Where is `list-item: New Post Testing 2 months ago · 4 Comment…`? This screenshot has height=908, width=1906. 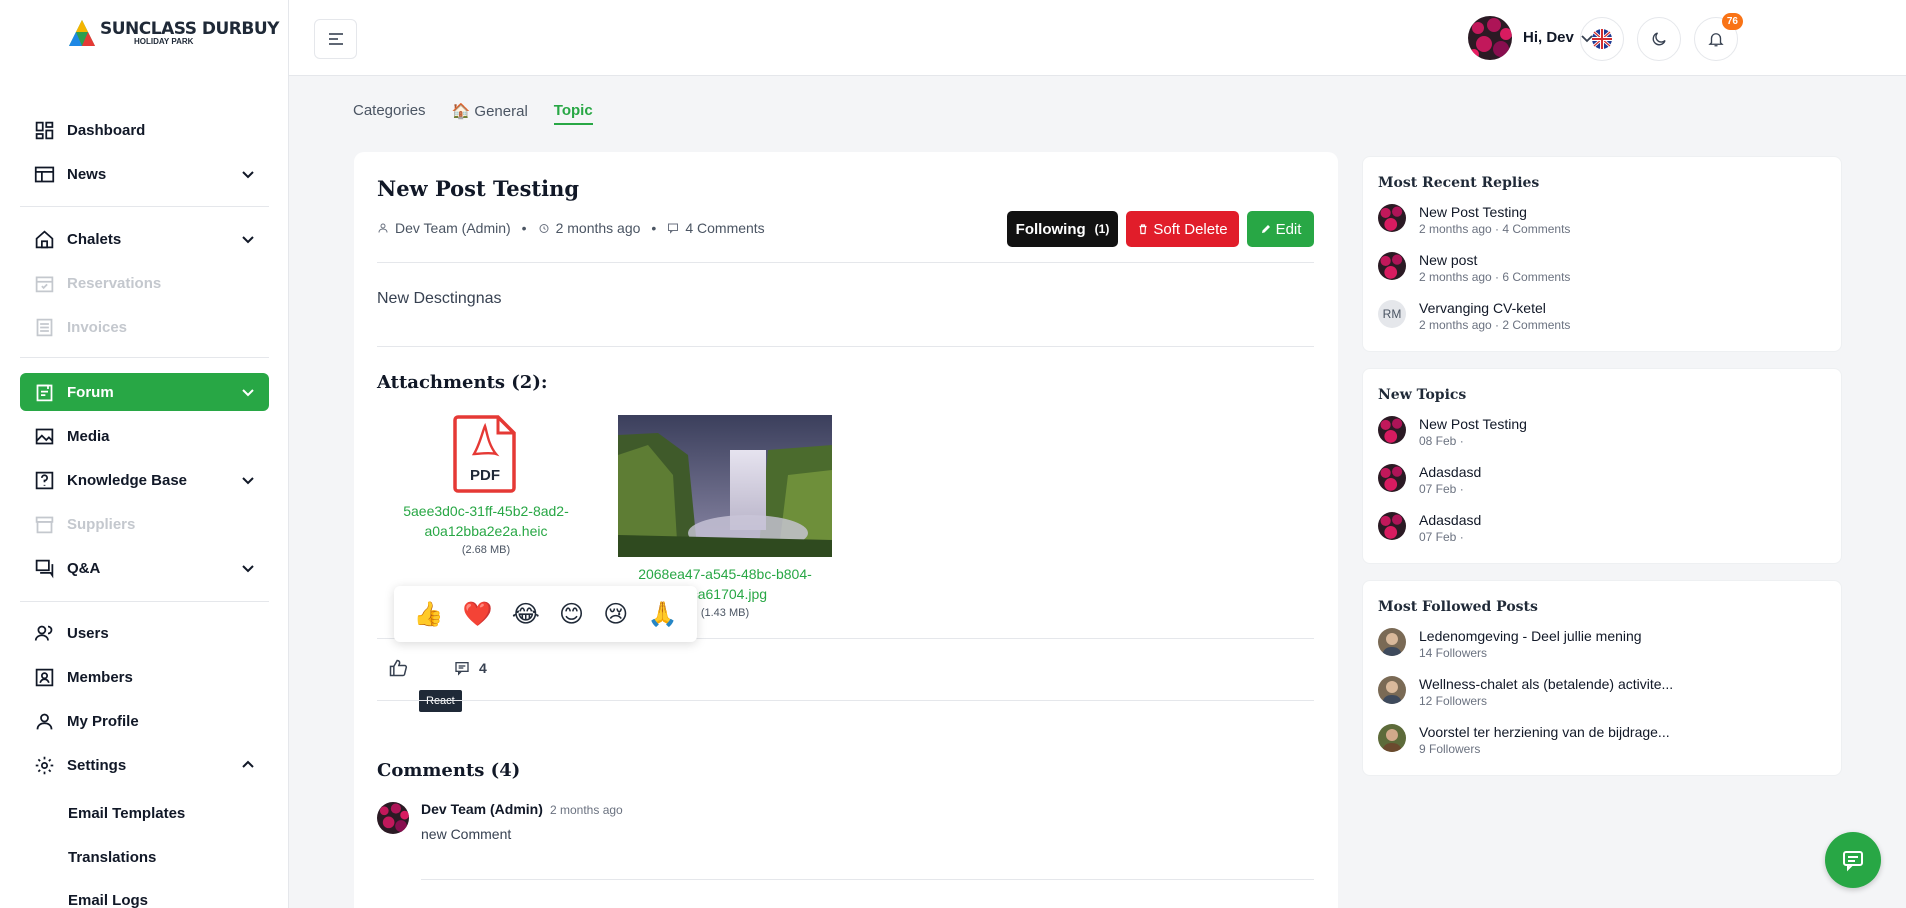
list-item: New Post Testing 2 months ago · 4 Comment… is located at coordinates (1474, 221).